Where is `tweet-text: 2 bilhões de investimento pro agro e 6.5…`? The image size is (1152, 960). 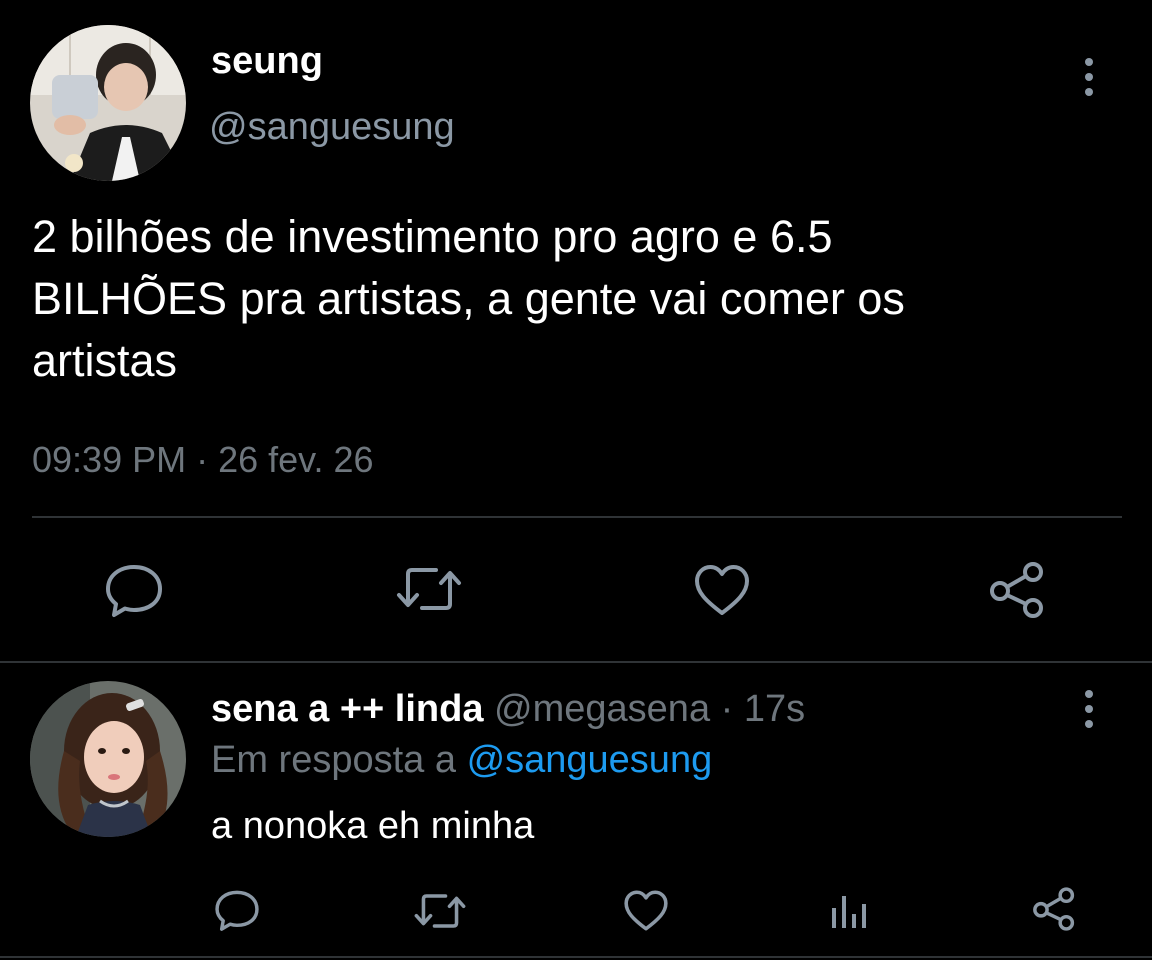 tweet-text: 2 bilhões de investimento pro agro e 6.5… is located at coordinates (468, 298).